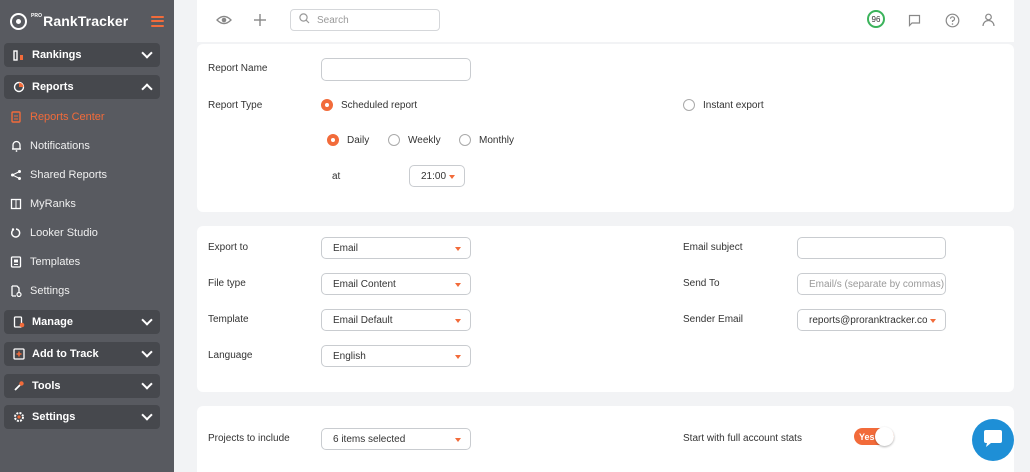  Describe the element at coordinates (43, 204) in the screenshot. I see `sidebar-item-myranks: MyRanks` at that location.